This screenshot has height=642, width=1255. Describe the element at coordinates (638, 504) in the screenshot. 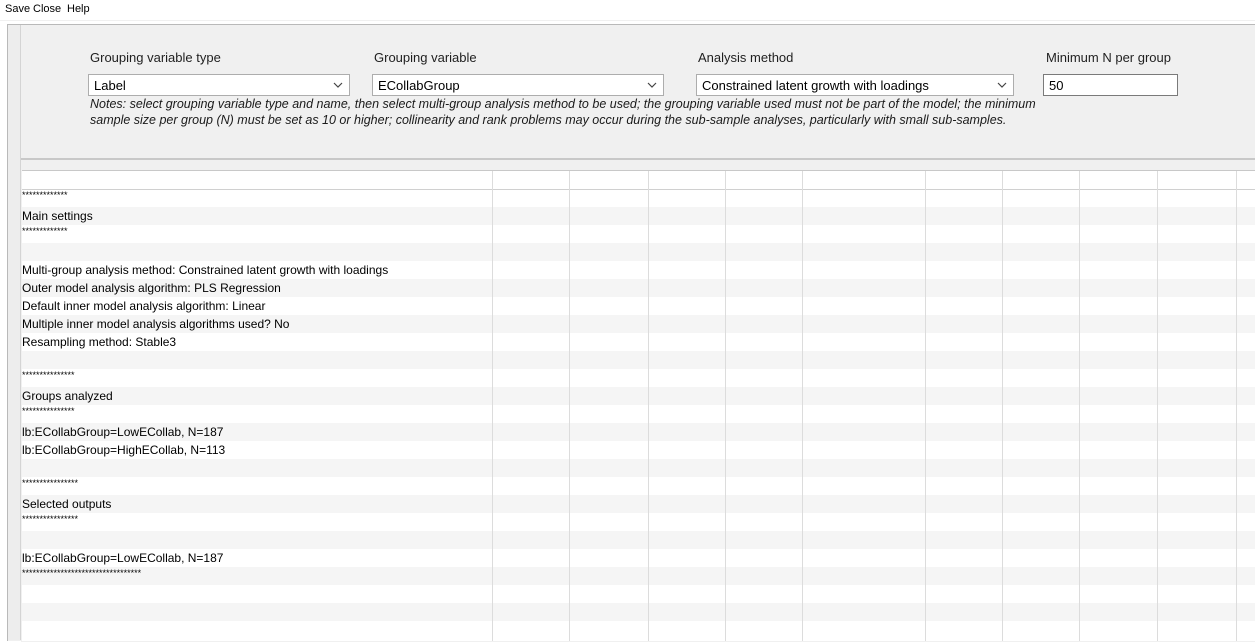

I see `table-row: Selected outputs` at that location.